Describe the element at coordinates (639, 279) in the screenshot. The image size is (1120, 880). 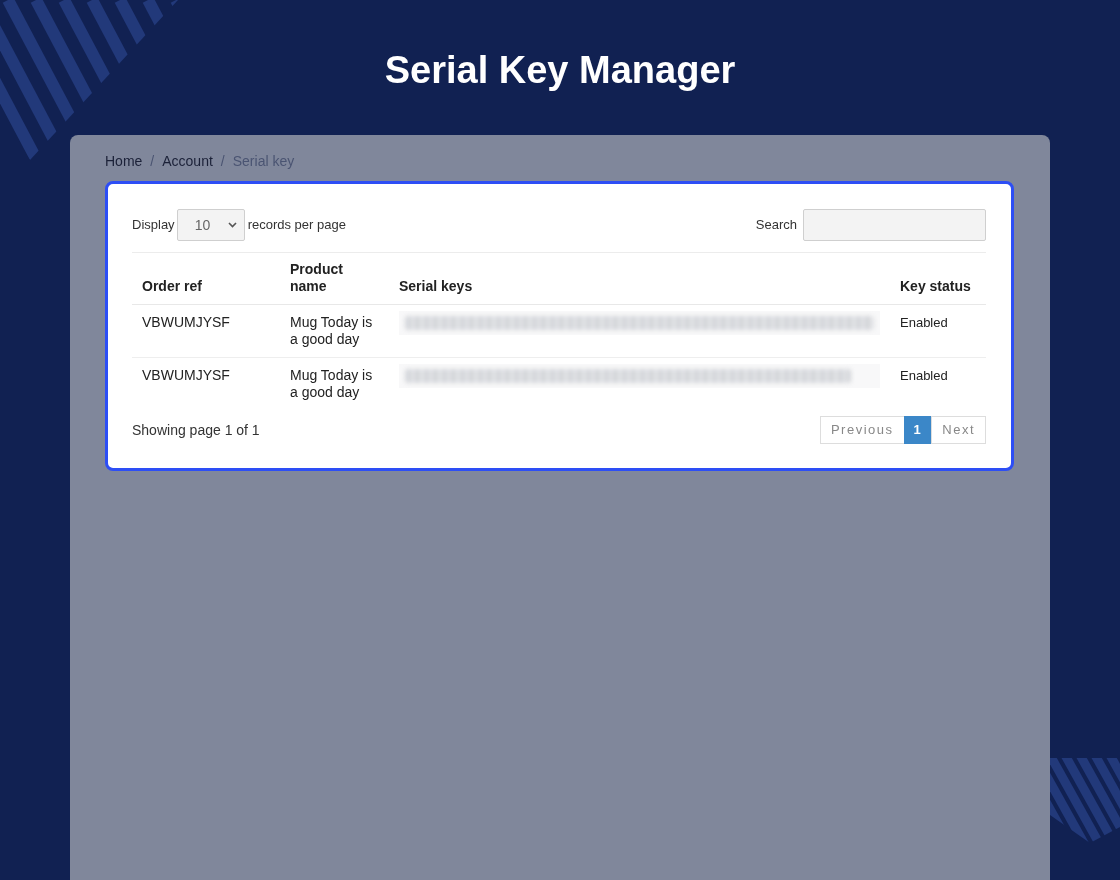
I see `column-header: Serial keys` at that location.